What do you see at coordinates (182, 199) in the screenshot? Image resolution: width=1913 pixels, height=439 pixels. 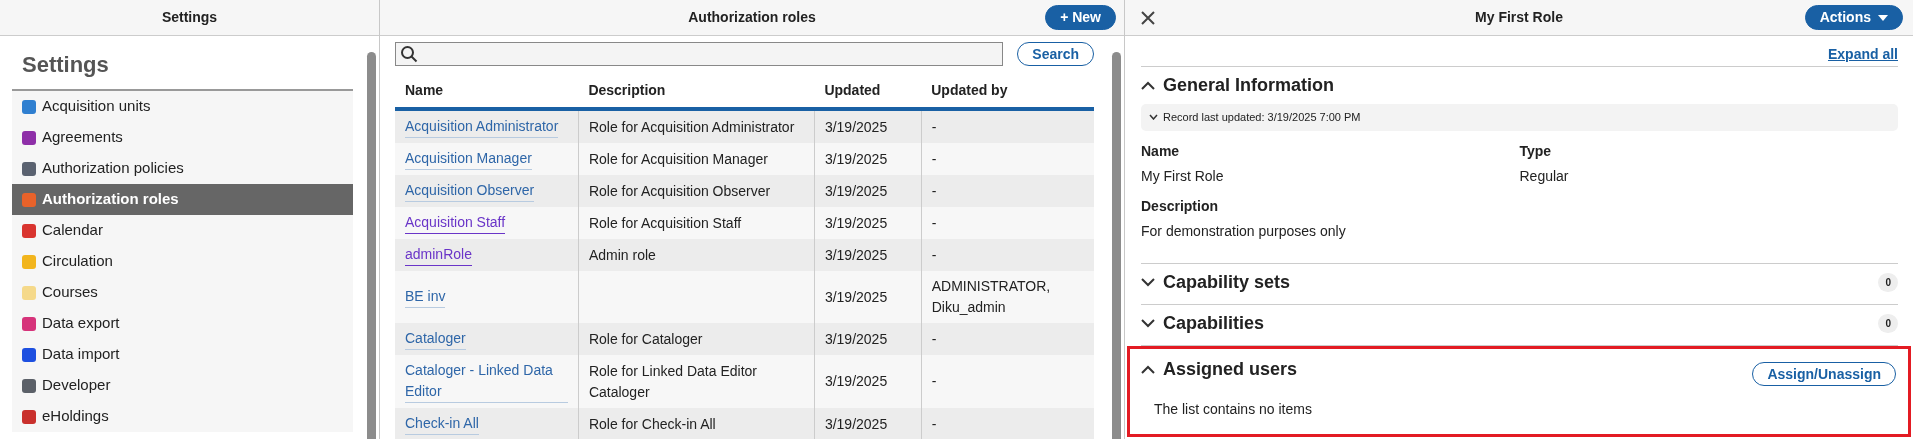 I see `settings-nav-item: Authorization roles` at bounding box center [182, 199].